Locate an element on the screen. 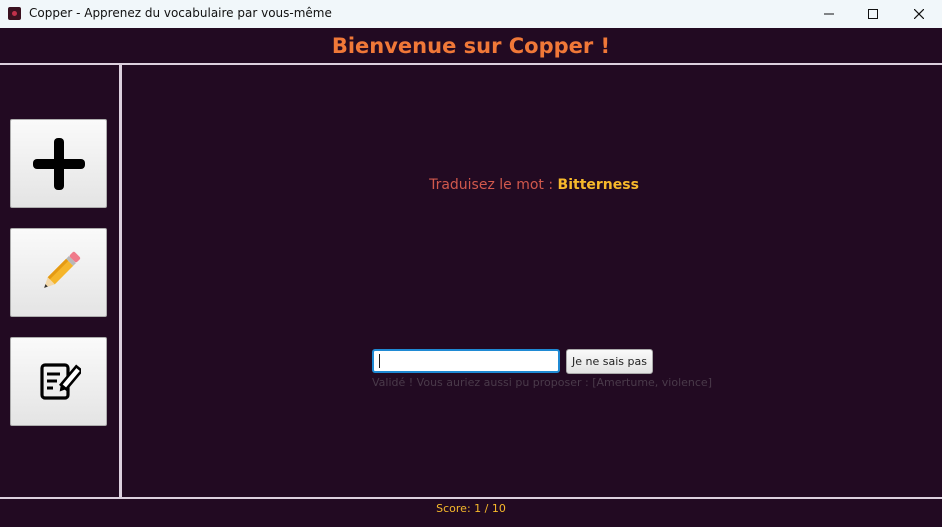  close-button is located at coordinates (919, 14).